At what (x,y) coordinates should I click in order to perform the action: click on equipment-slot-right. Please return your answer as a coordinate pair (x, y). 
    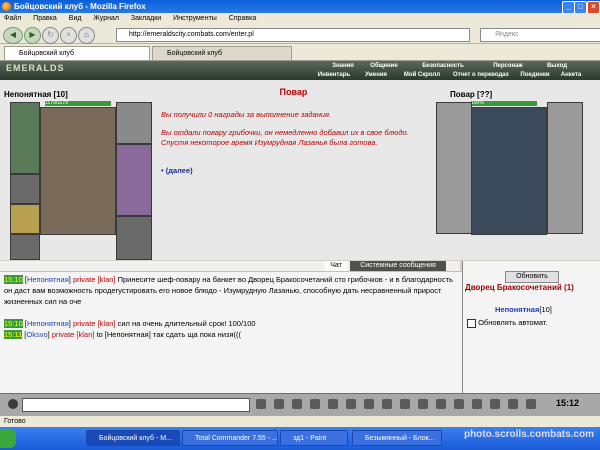
    Looking at the image, I should click on (134, 123).